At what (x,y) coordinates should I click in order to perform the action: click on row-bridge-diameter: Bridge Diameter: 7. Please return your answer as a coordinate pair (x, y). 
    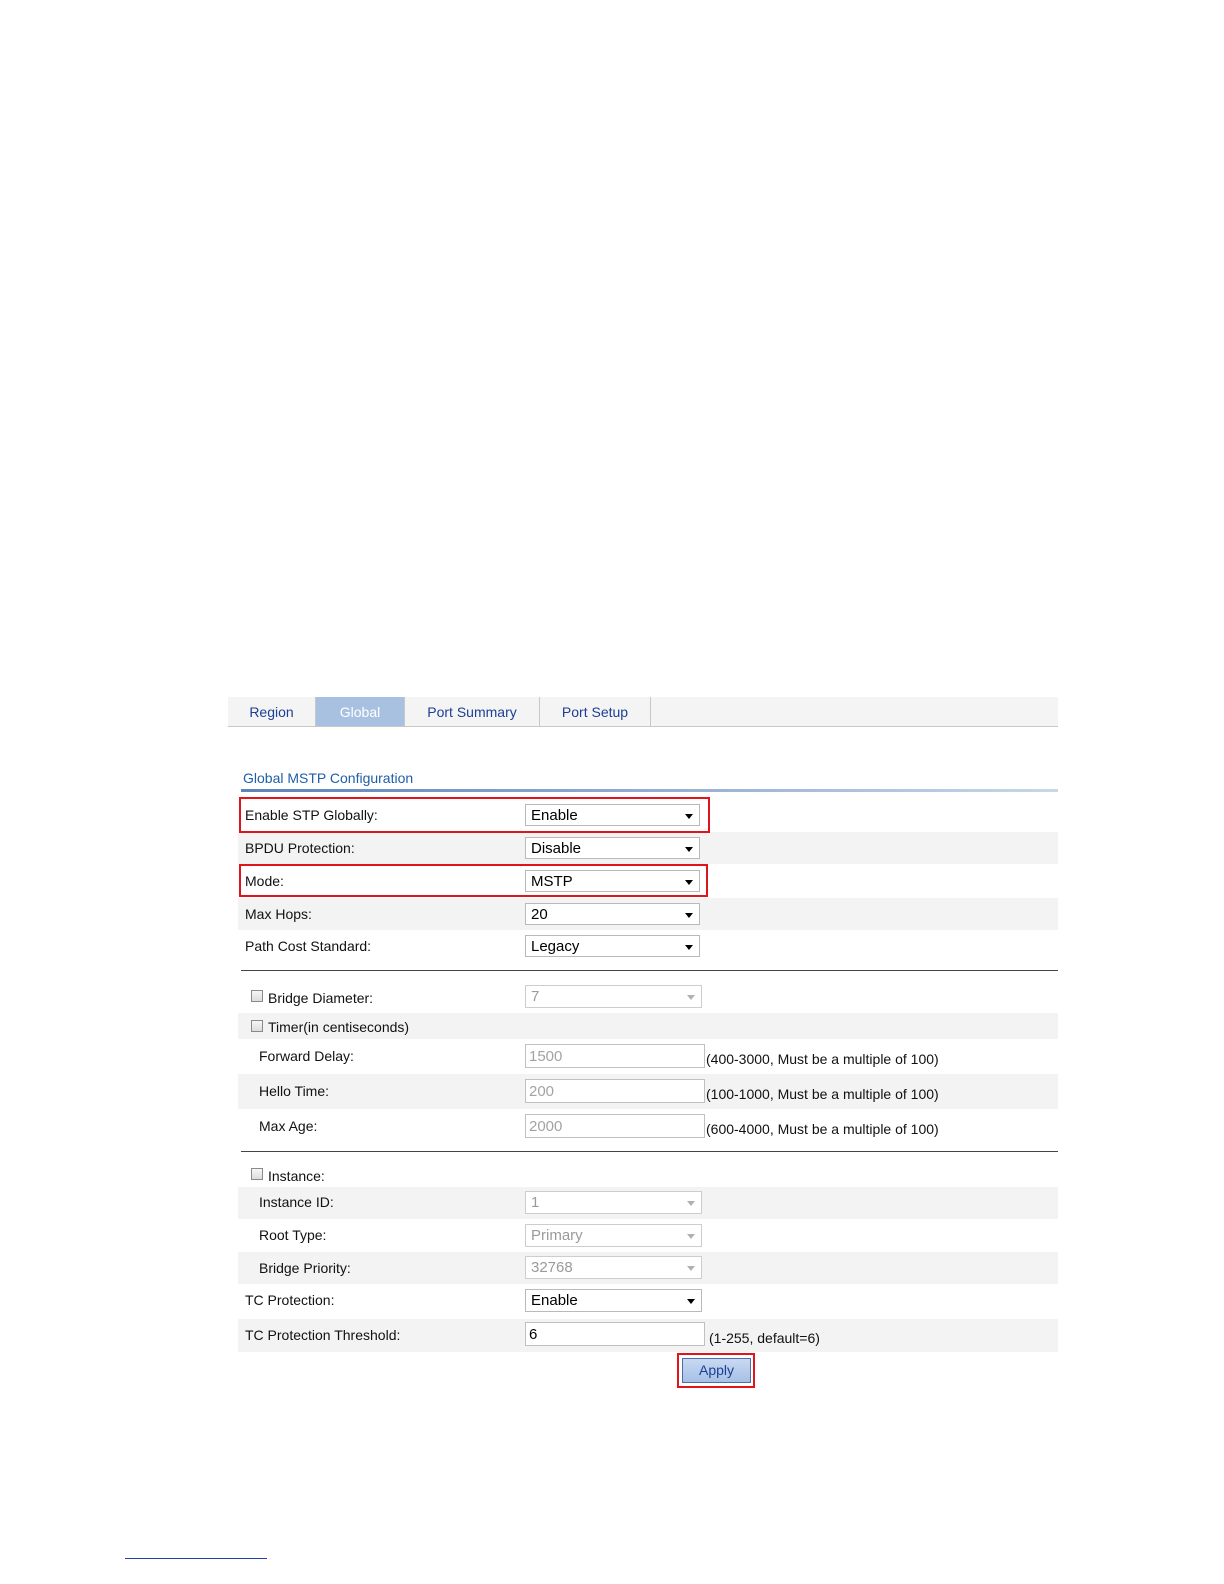
    Looking at the image, I should click on (648, 996).